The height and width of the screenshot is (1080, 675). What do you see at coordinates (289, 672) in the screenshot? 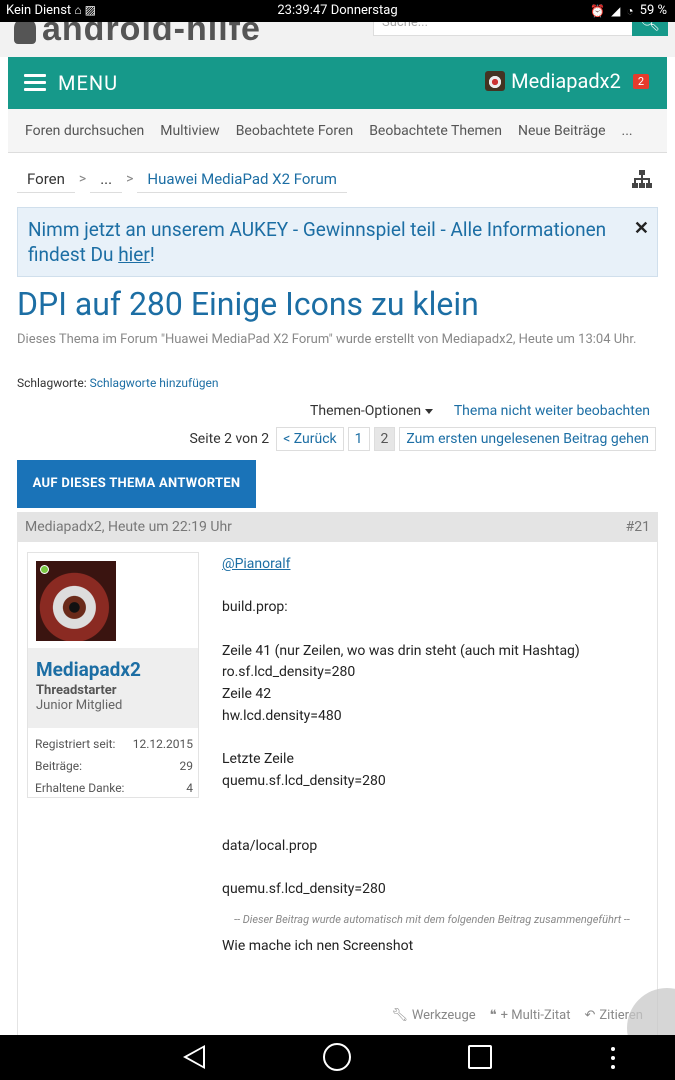
I see `post-line: ro.sf.lcd_density=280` at bounding box center [289, 672].